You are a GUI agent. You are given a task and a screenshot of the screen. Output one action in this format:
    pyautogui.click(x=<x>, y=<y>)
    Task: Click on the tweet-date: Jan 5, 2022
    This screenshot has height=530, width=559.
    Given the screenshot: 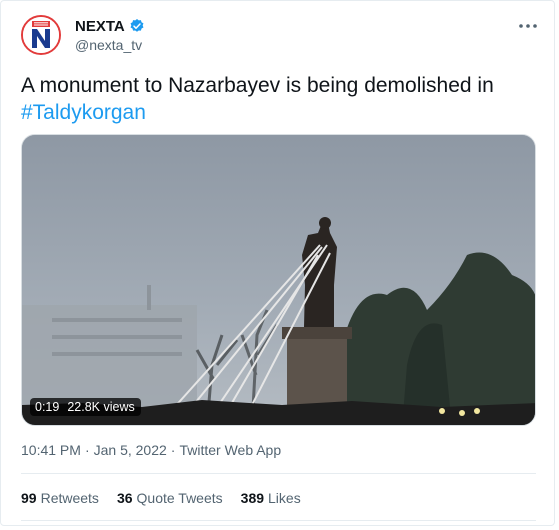 What is the action you would take?
    pyautogui.click(x=130, y=450)
    